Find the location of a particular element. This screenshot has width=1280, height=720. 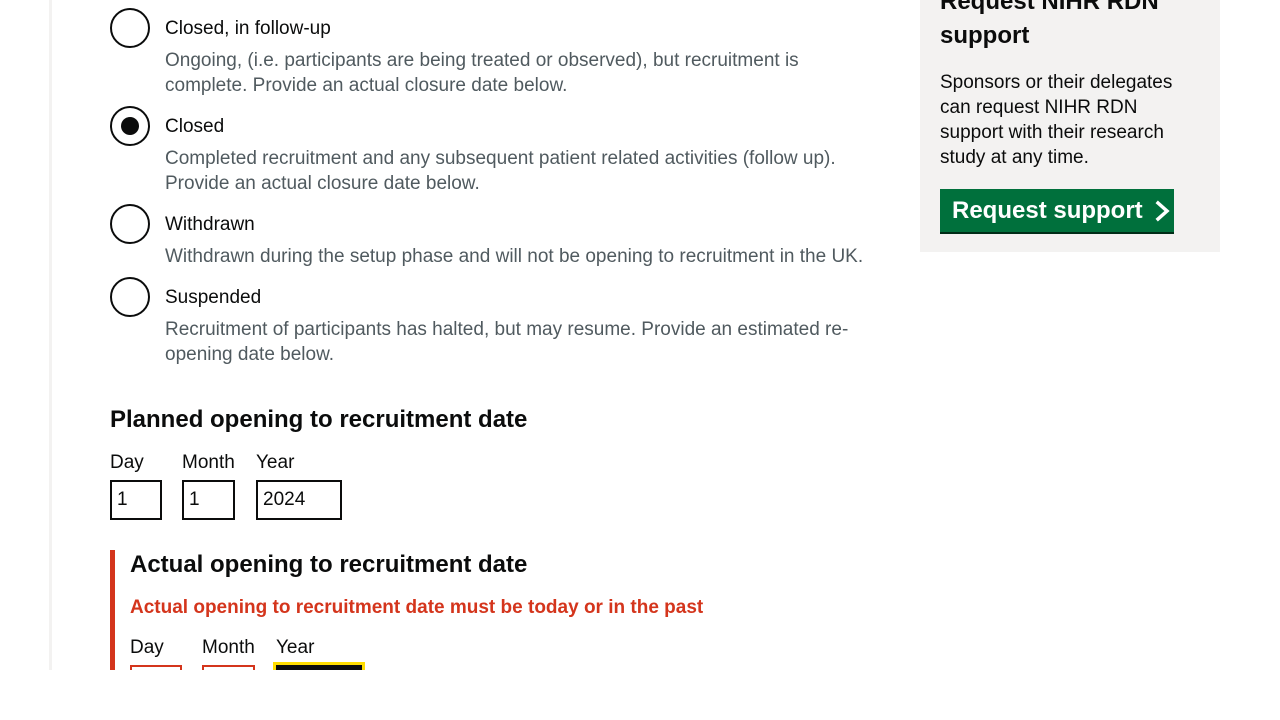

sidebar-title: Request NIHR RDN support is located at coordinates (1049, 24).